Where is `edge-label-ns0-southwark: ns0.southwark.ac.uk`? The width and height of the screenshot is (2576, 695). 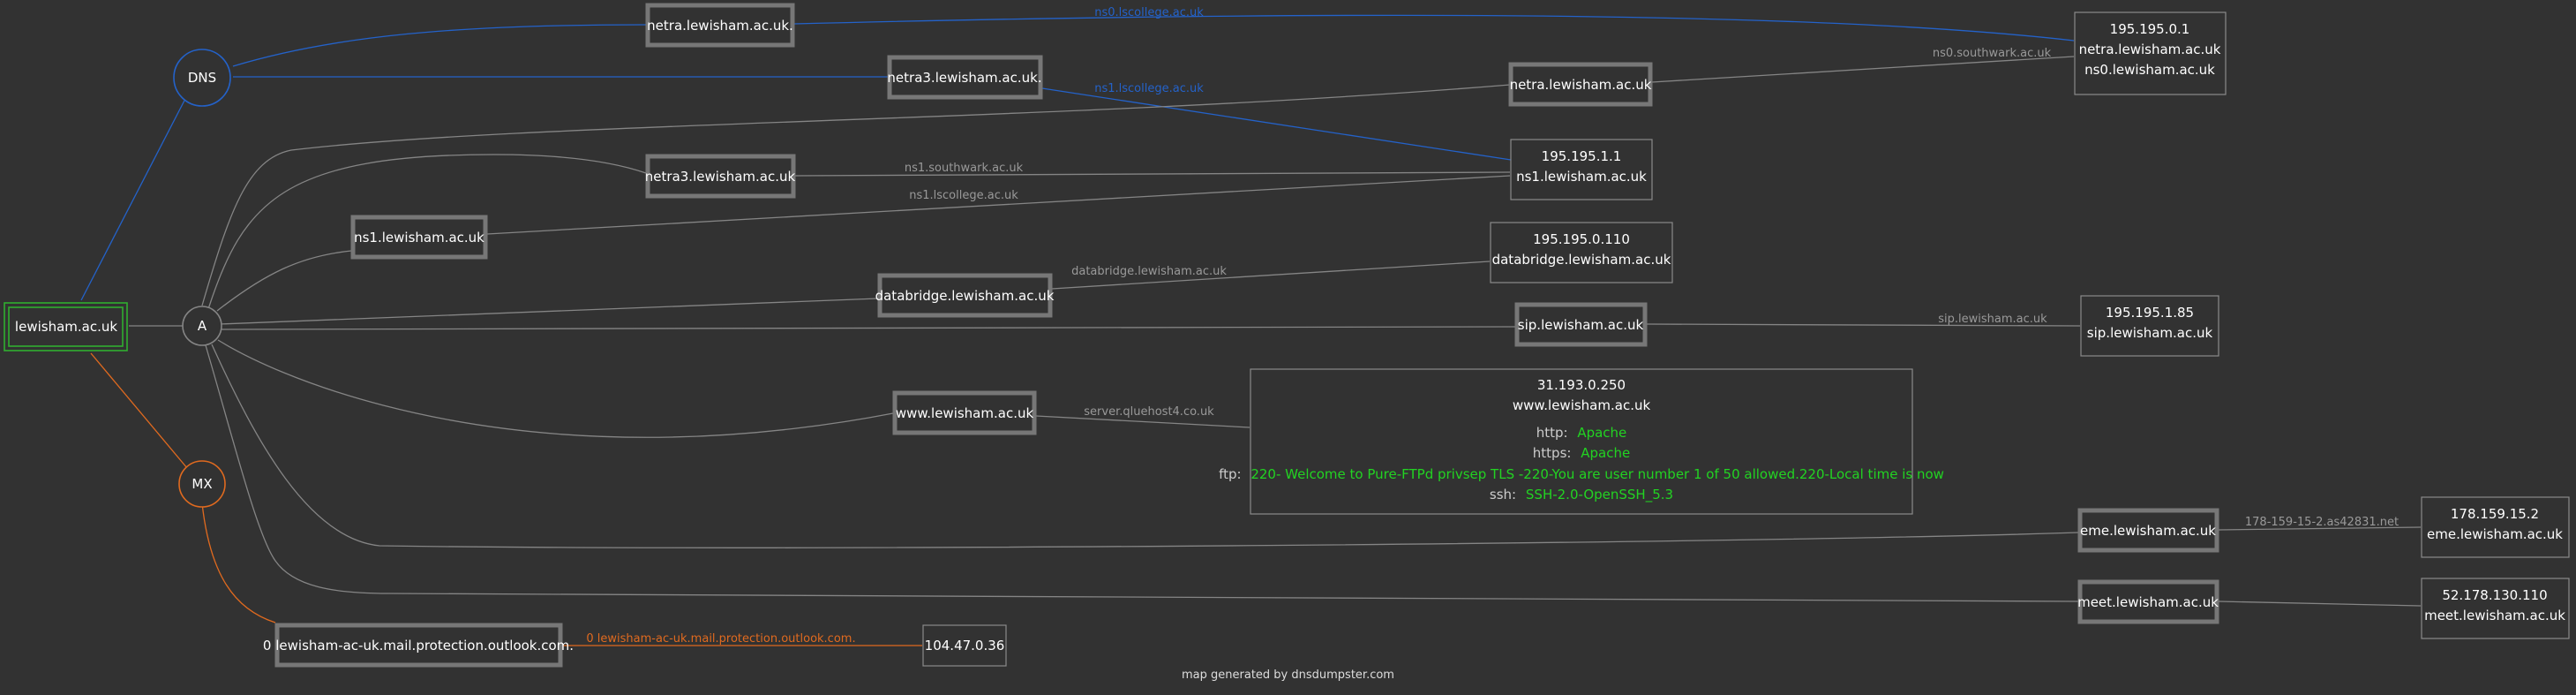
edge-label-ns0-southwark: ns0.southwark.ac.uk is located at coordinates (1992, 54).